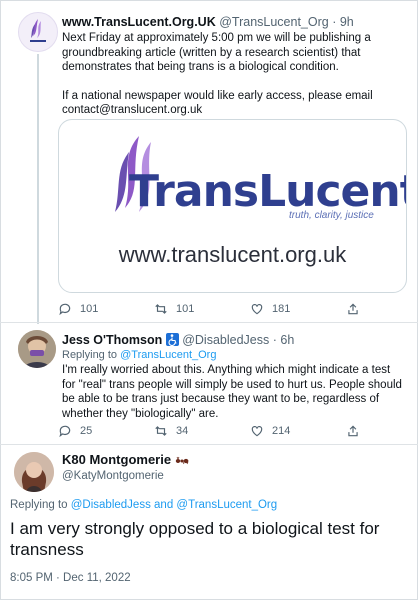  I want to click on tweet2-reply-button: 25, so click(106, 431).